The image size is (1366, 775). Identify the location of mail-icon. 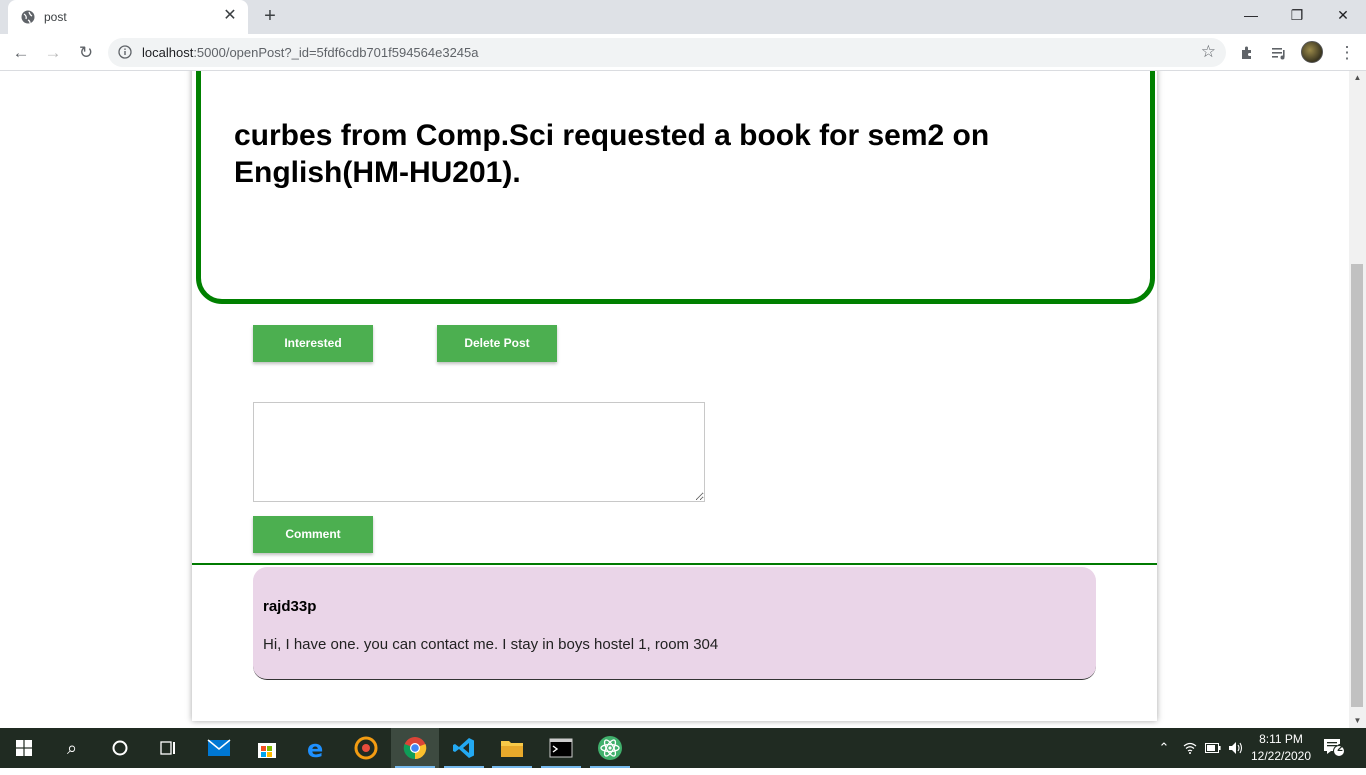
(219, 748).